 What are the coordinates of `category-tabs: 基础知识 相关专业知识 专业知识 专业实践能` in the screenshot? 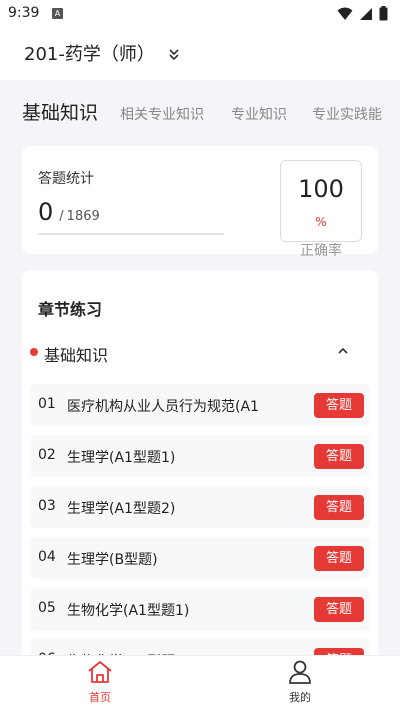 It's located at (200, 112).